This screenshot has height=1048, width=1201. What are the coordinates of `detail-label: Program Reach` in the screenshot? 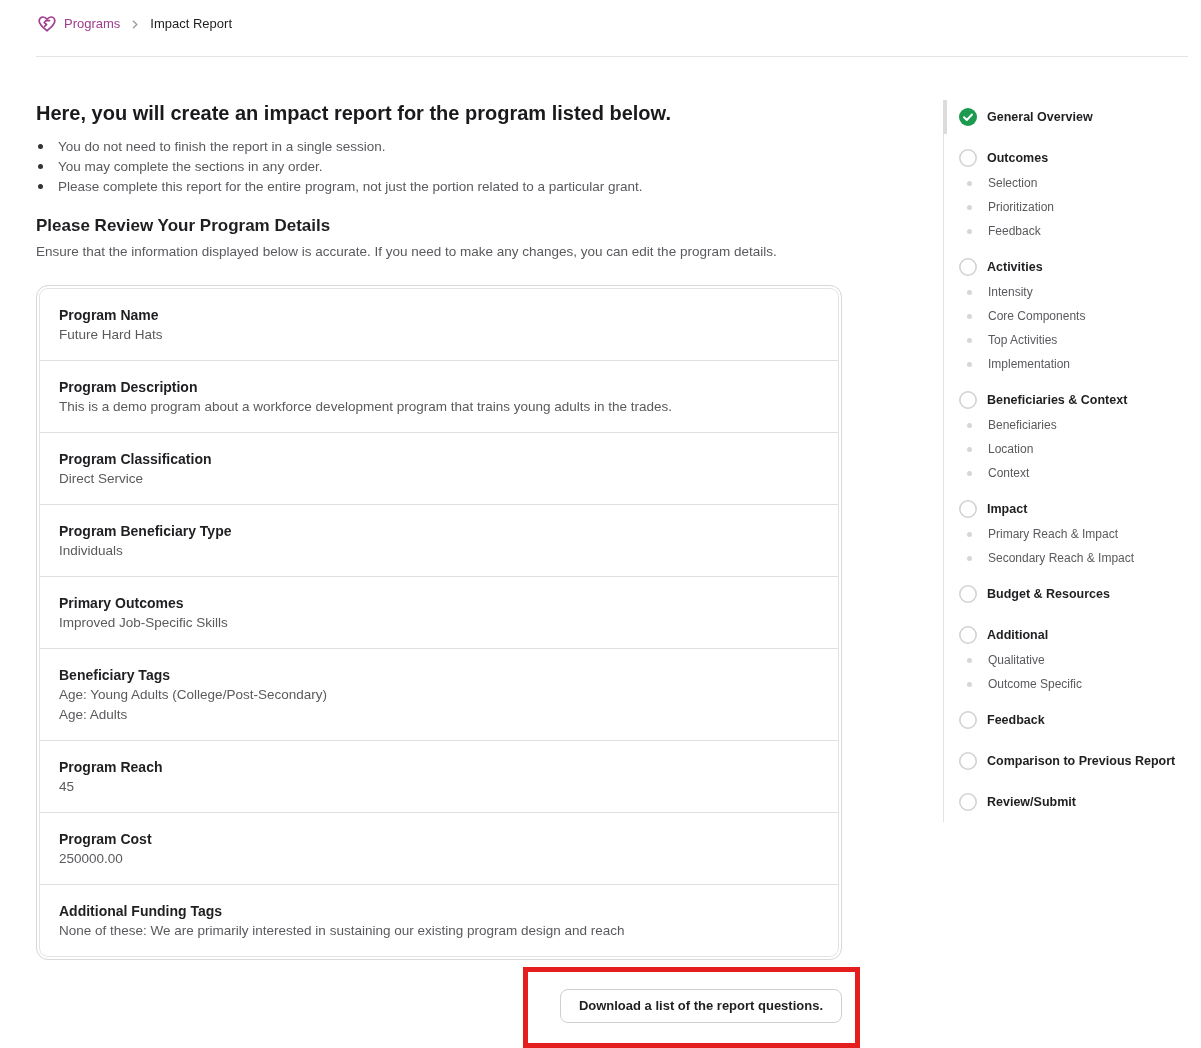 It's located at (111, 767).